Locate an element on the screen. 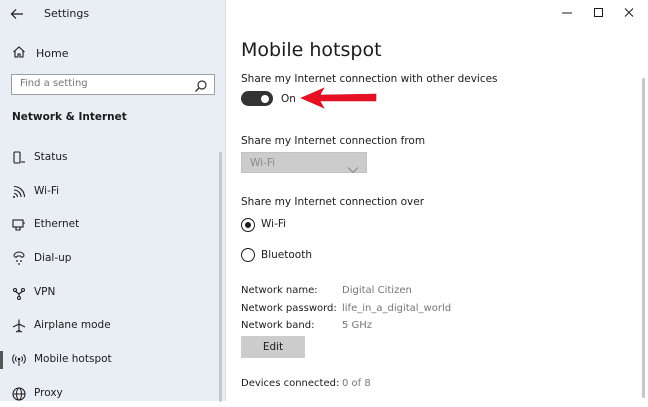 The width and height of the screenshot is (648, 407). globe-icon is located at coordinates (19, 394).